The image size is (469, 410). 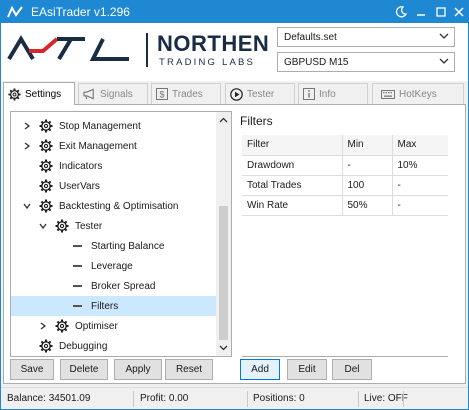 I want to click on tree-item: Stop Management, so click(x=113, y=126).